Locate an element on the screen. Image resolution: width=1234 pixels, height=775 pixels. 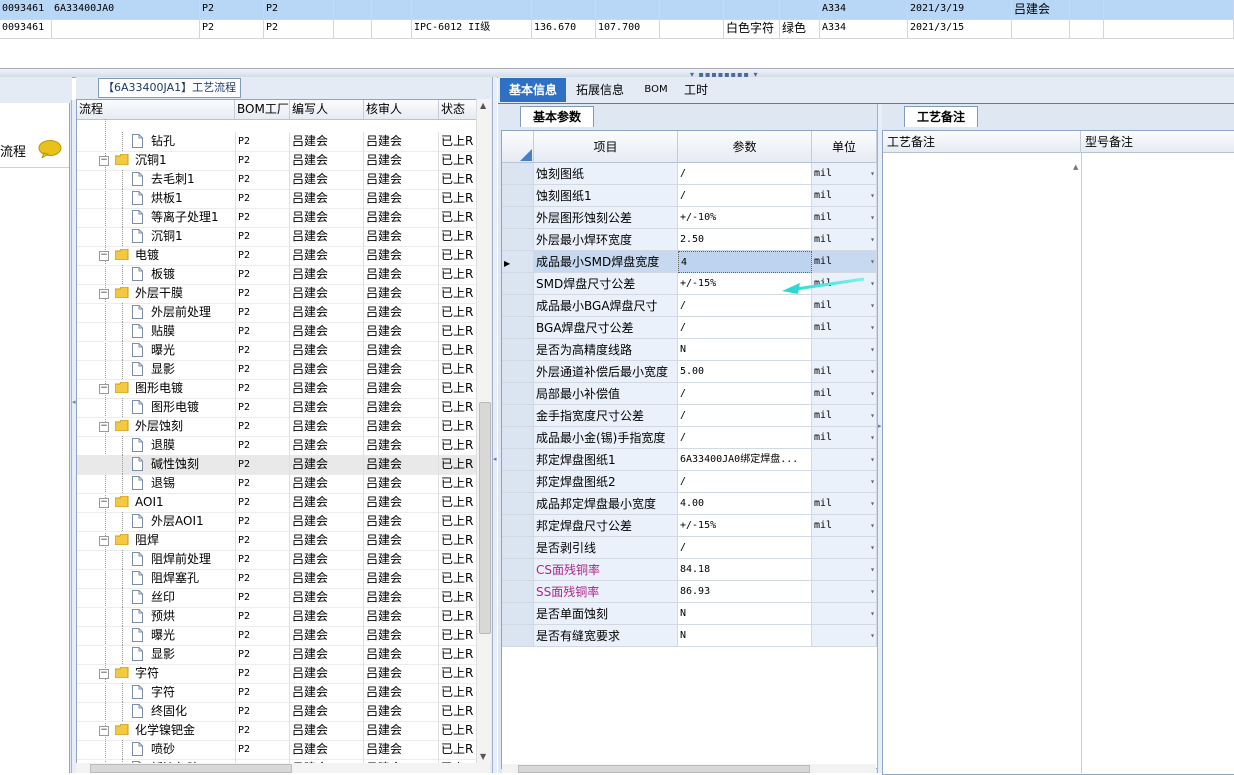
tree-row: 退锡 P2 吕建会 吕建会 已上R is located at coordinates (277, 484).